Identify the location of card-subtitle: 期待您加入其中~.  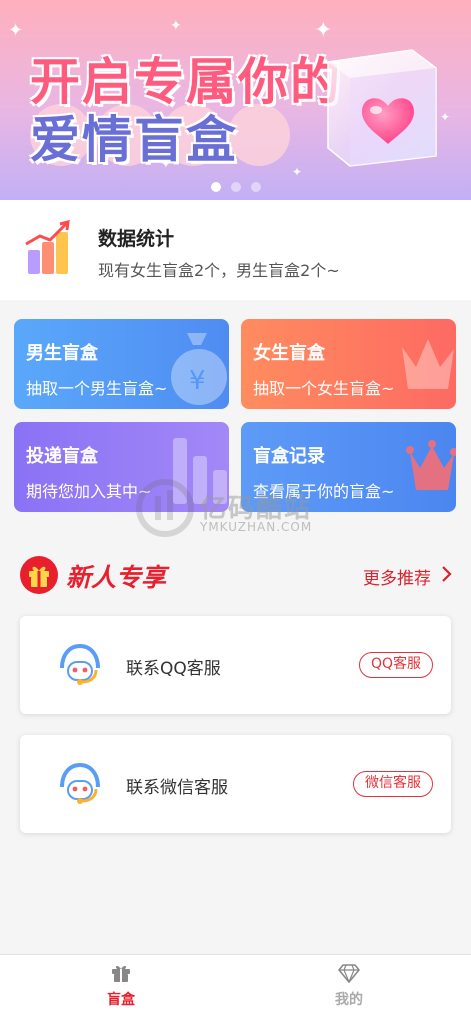
(89, 491).